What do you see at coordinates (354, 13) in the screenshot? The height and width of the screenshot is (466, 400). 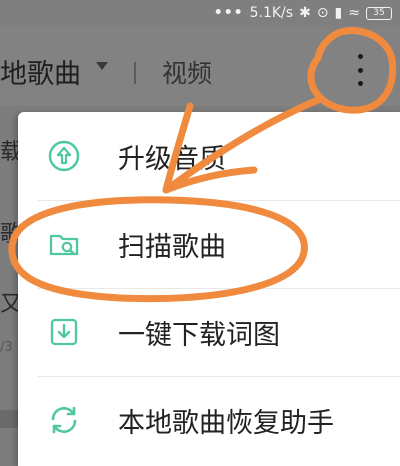 I see `wifi-icon: ≈` at bounding box center [354, 13].